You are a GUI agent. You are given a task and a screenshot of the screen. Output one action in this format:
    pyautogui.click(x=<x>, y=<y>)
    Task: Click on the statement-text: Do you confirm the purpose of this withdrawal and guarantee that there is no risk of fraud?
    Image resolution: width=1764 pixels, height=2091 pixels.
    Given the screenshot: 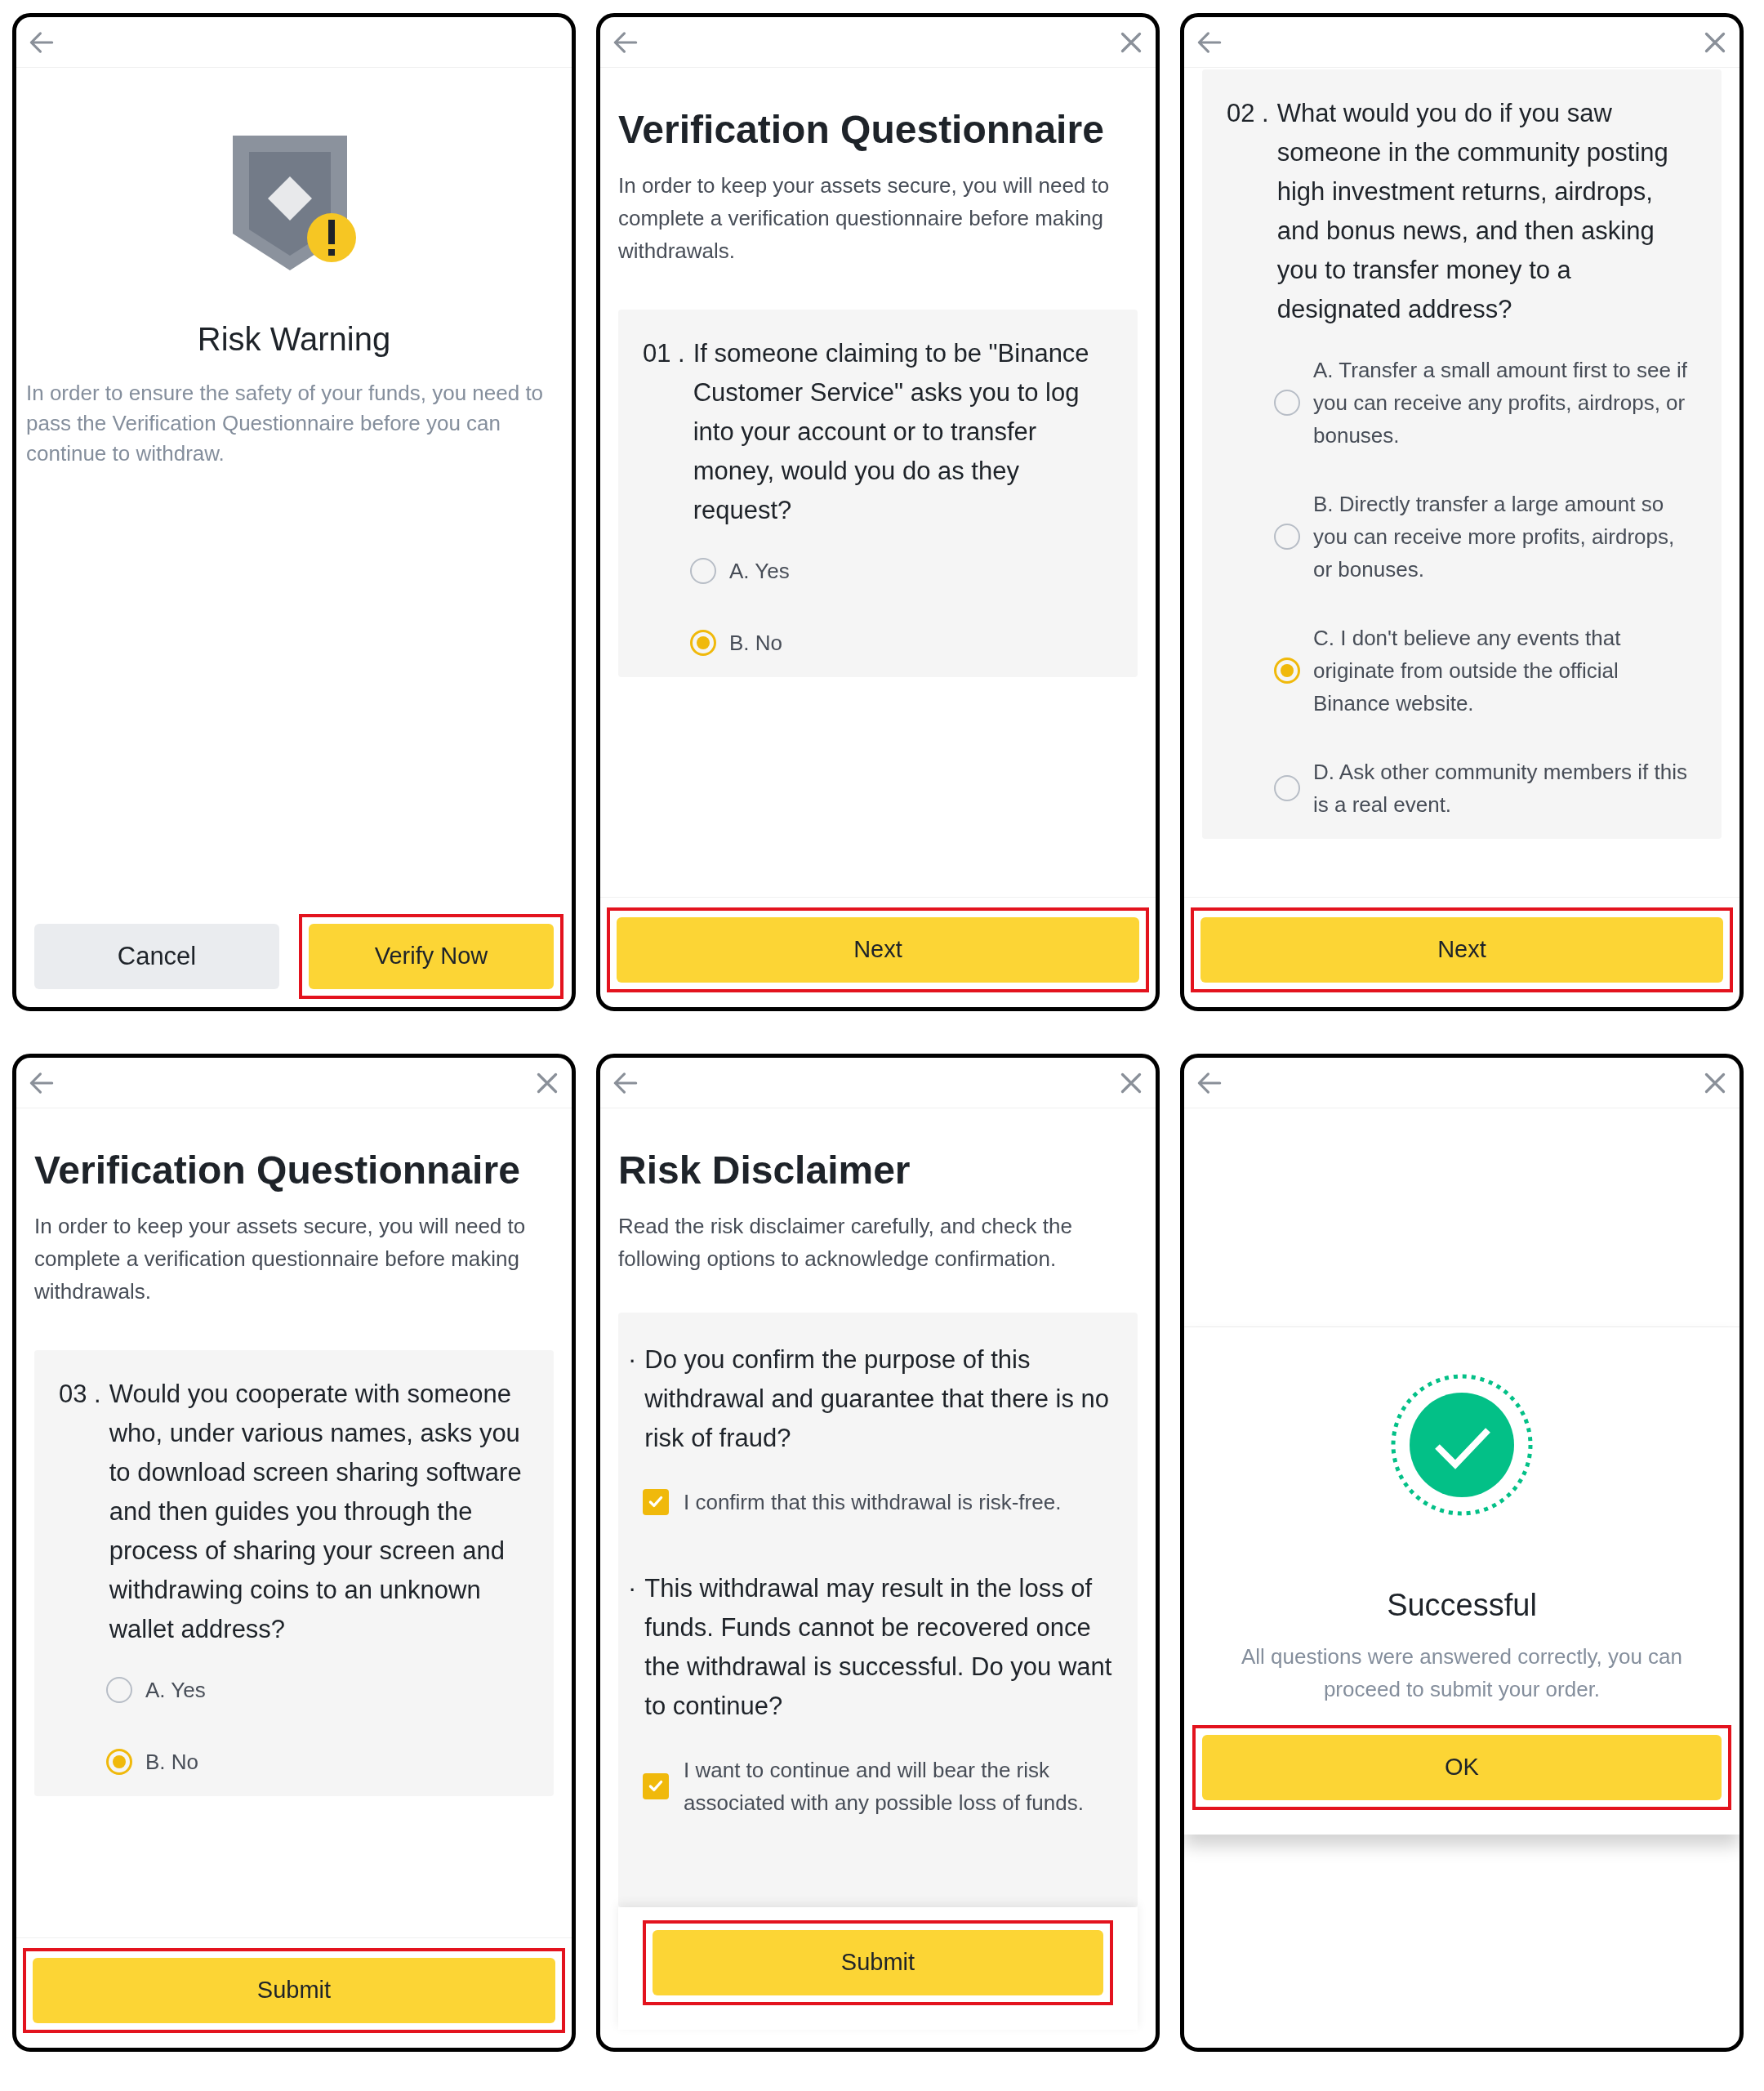 What is the action you would take?
    pyautogui.click(x=878, y=1399)
    